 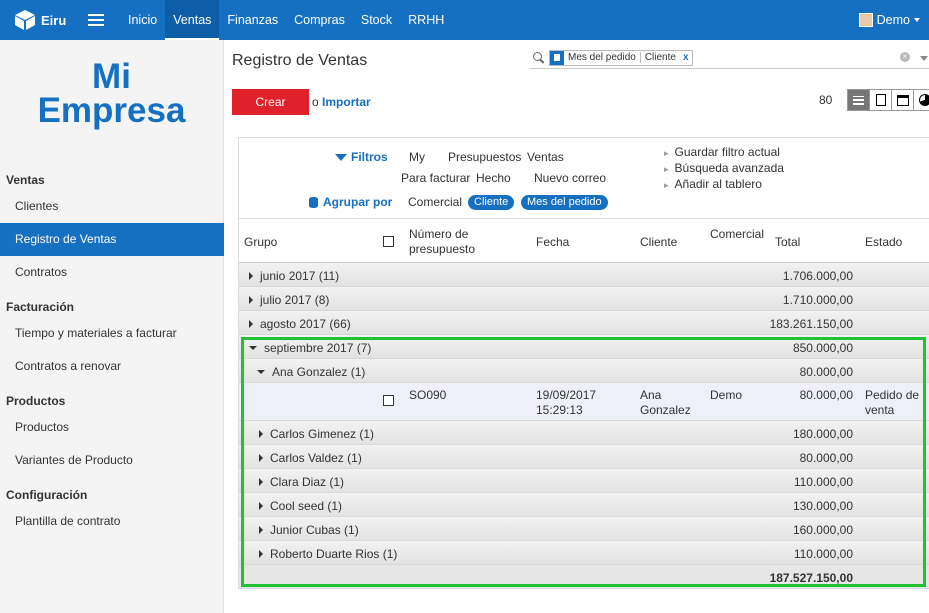 I want to click on col-date: Fecha, so click(x=552, y=242).